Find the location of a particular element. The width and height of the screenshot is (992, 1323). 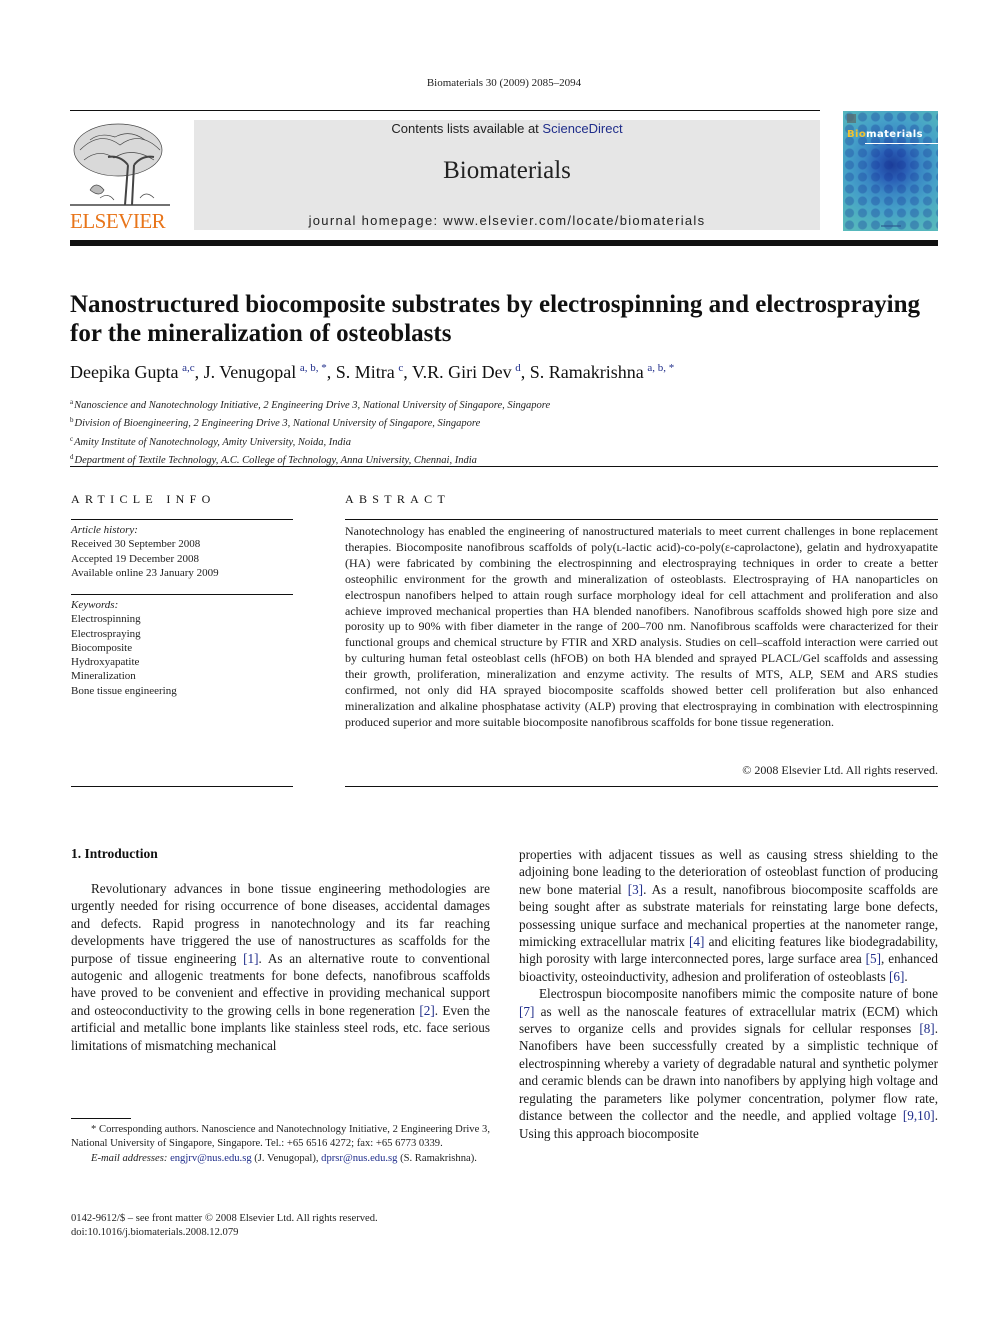

history-accepted: Accepted 19 December 2008 is located at coordinates (135, 558).